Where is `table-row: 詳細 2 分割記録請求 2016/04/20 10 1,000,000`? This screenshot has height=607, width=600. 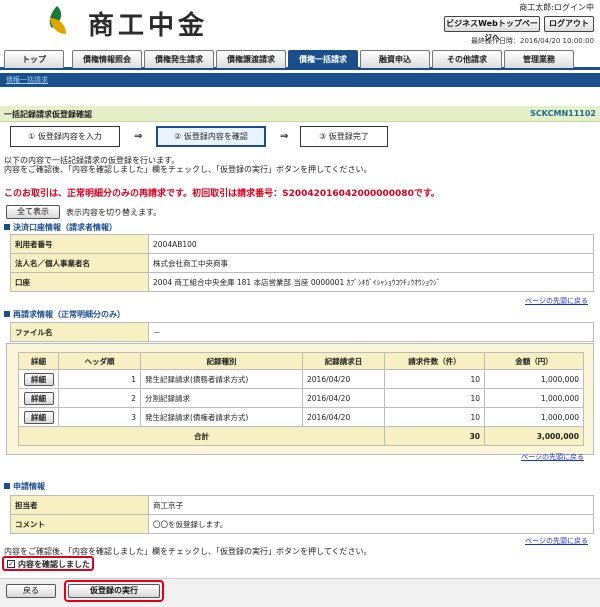
table-row: 詳細 2 分割記録請求 2016/04/20 10 1,000,000 is located at coordinates (301, 398).